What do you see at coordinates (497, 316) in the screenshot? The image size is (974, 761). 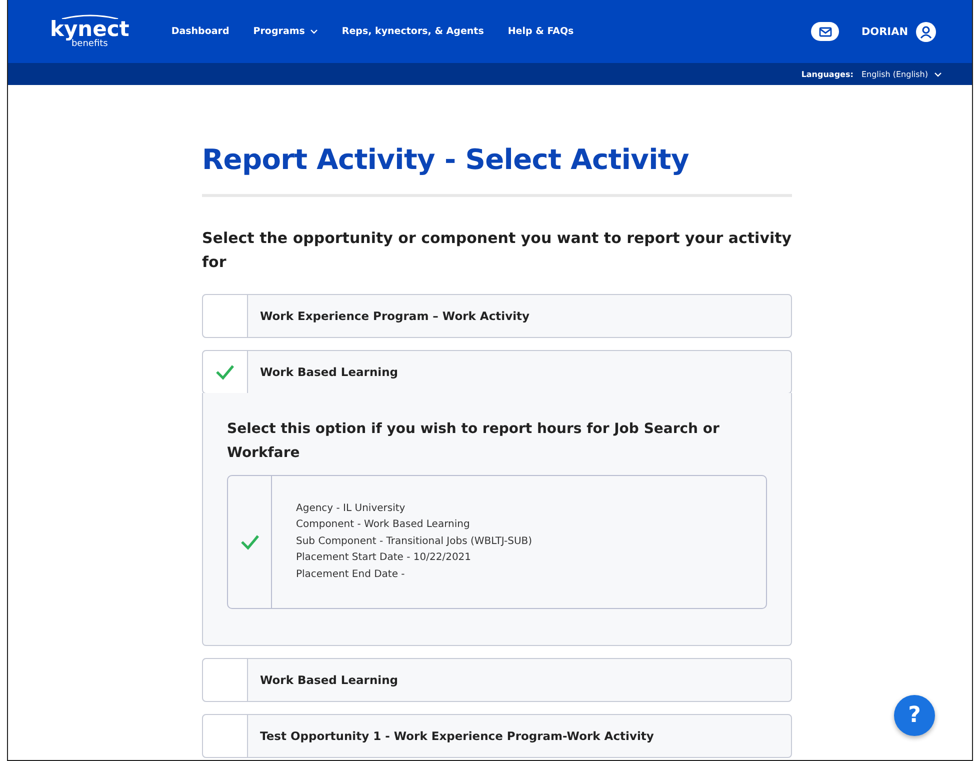 I see `option-row: Work Experience Program – Work Activity` at bounding box center [497, 316].